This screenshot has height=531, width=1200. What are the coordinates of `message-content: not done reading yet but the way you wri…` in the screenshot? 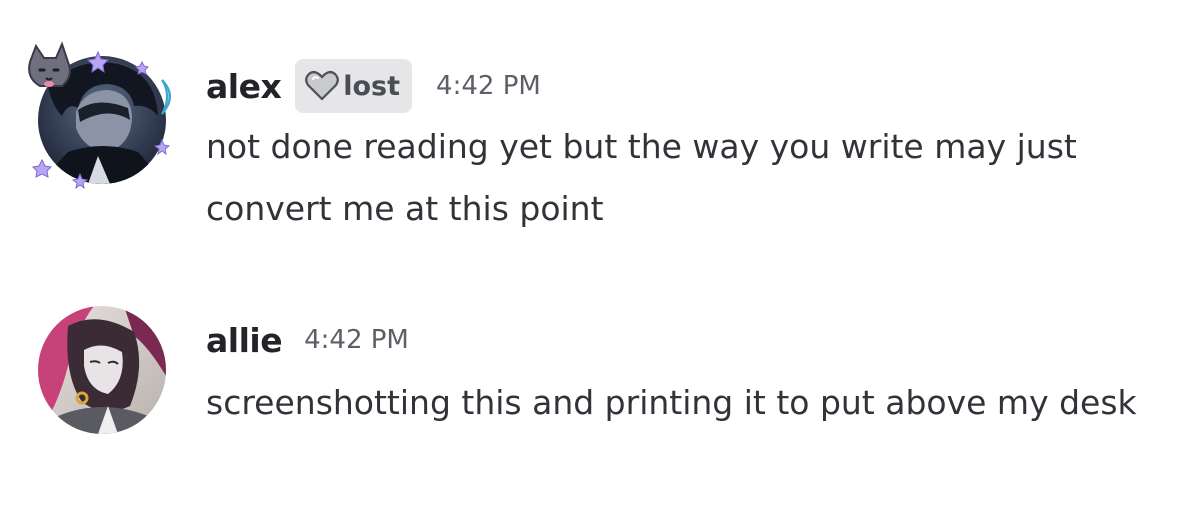 It's located at (641, 177).